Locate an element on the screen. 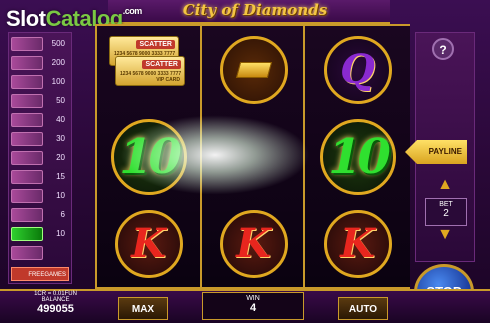 This screenshot has width=490, height=323. paytable-value: 500 is located at coordinates (58, 43).